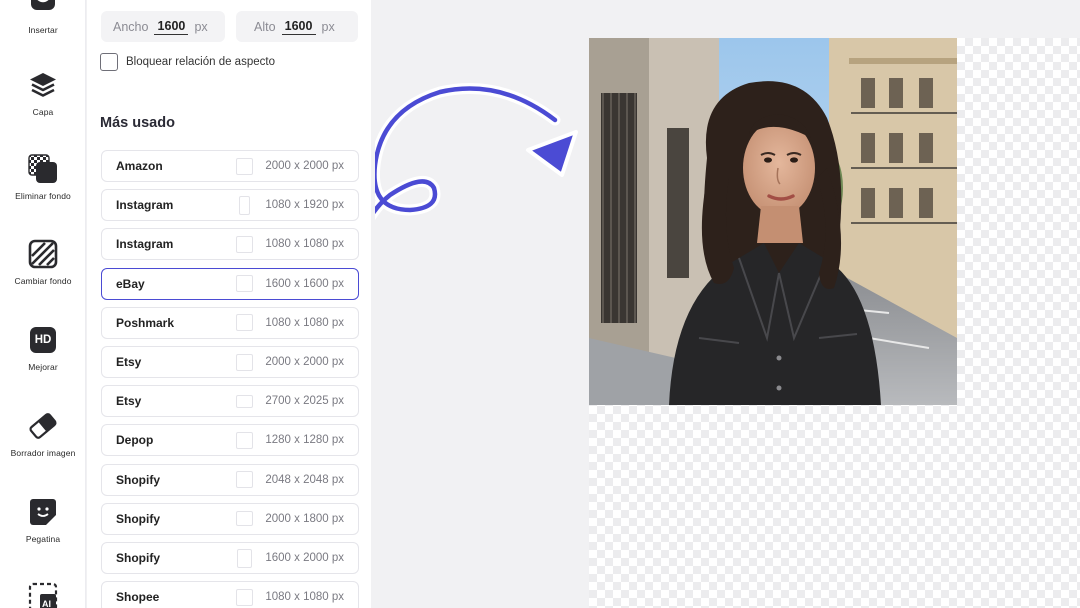  What do you see at coordinates (304, 558) in the screenshot?
I see `preset-size: 1600 x 2000 px` at bounding box center [304, 558].